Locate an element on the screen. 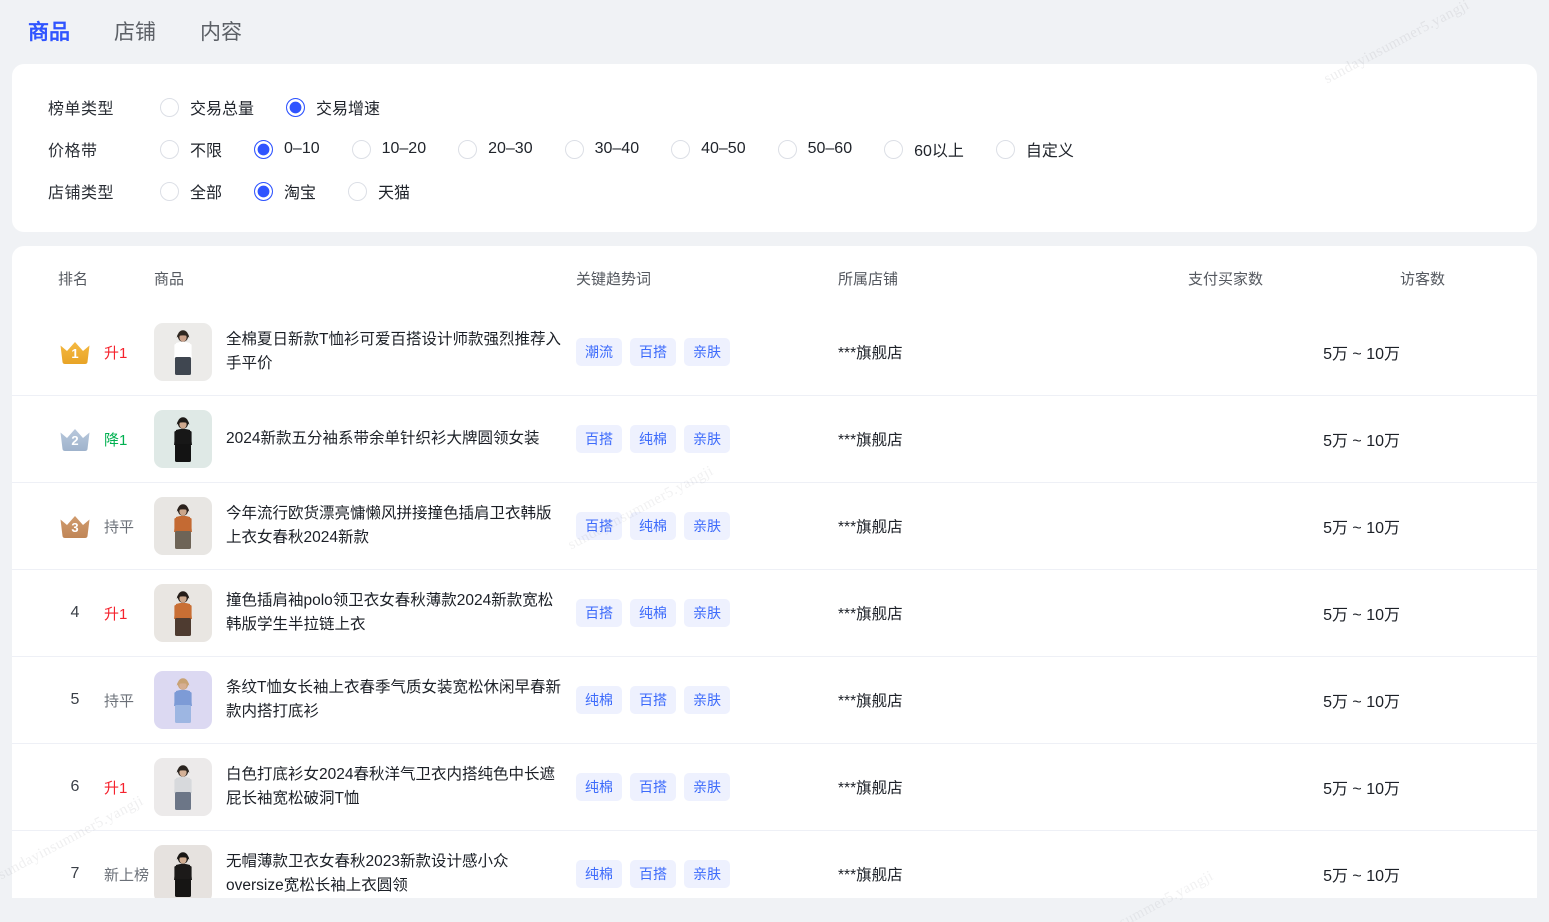 The image size is (1549, 922). cell-product: 白色打底衫女2024春秋洋气卫衣内搭纯色中长遮屁长袖宽松破洞T恤 is located at coordinates (365, 787).